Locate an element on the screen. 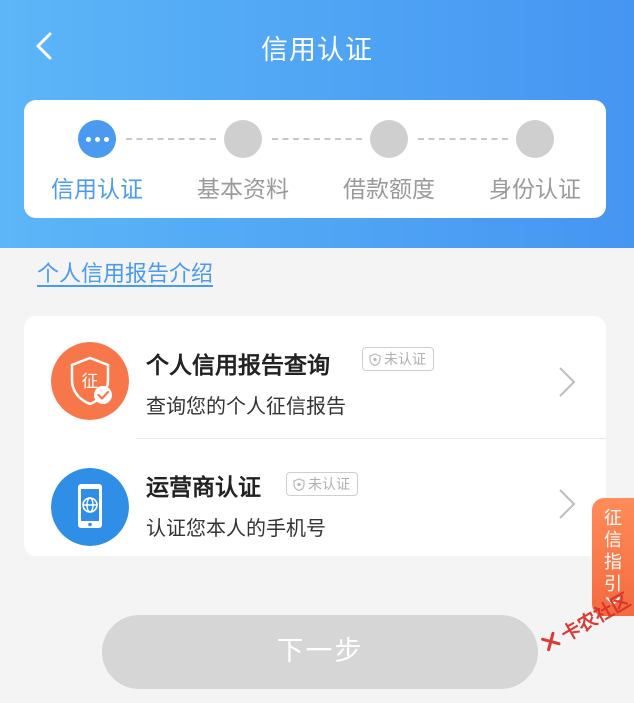 The height and width of the screenshot is (703, 634). item-description: 认证您本人的手机号 is located at coordinates (236, 528).